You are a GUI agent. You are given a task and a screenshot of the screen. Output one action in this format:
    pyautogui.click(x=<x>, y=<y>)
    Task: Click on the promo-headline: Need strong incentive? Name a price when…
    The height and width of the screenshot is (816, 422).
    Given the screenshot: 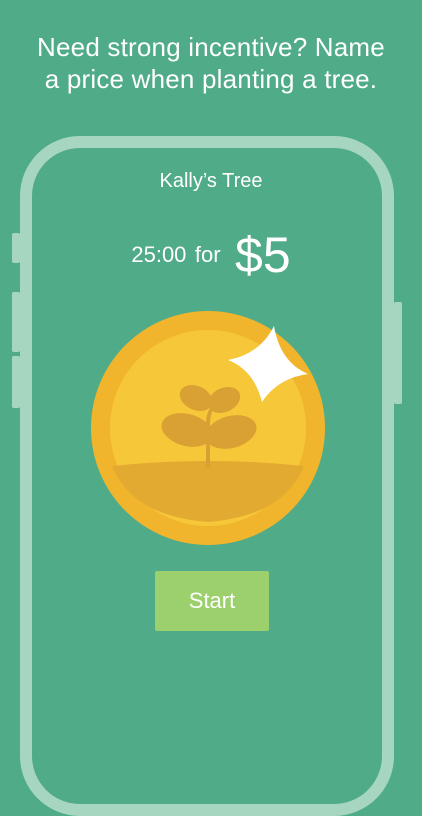 What is the action you would take?
    pyautogui.click(x=211, y=63)
    